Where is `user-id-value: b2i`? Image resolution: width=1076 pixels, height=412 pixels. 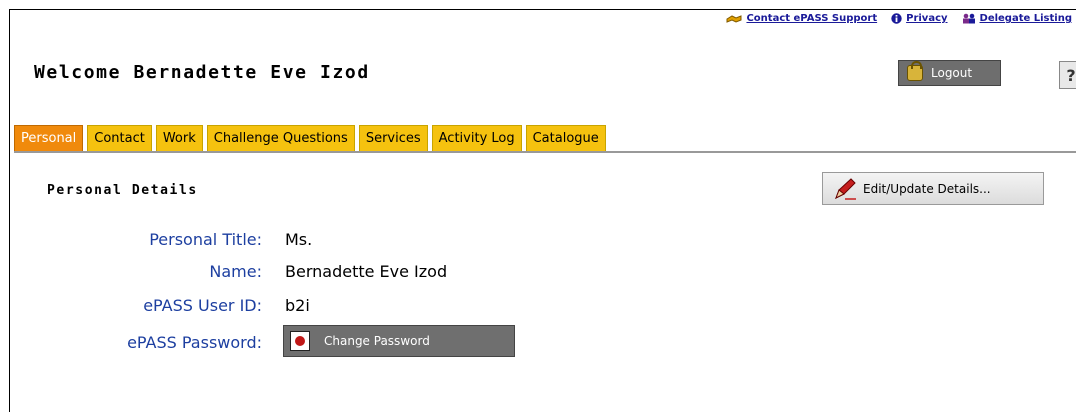 user-id-value: b2i is located at coordinates (297, 305).